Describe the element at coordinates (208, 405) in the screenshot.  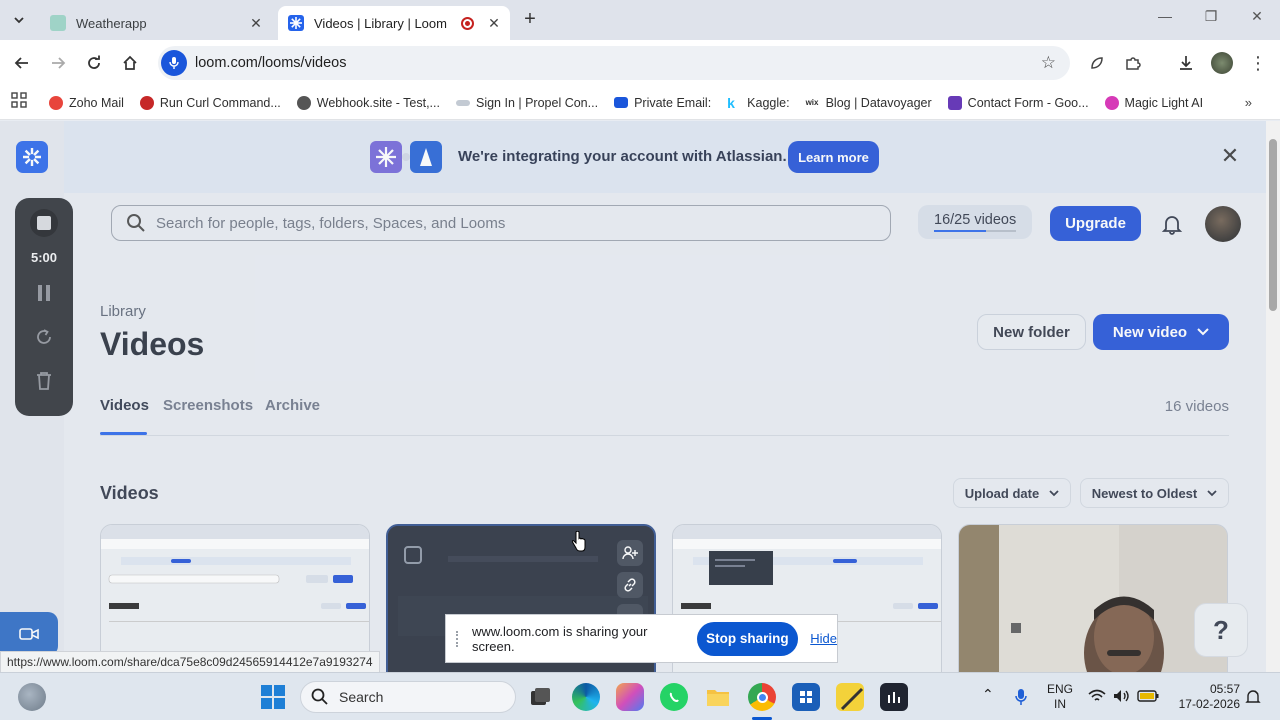
I see `tab-screenshots: Screenshots` at that location.